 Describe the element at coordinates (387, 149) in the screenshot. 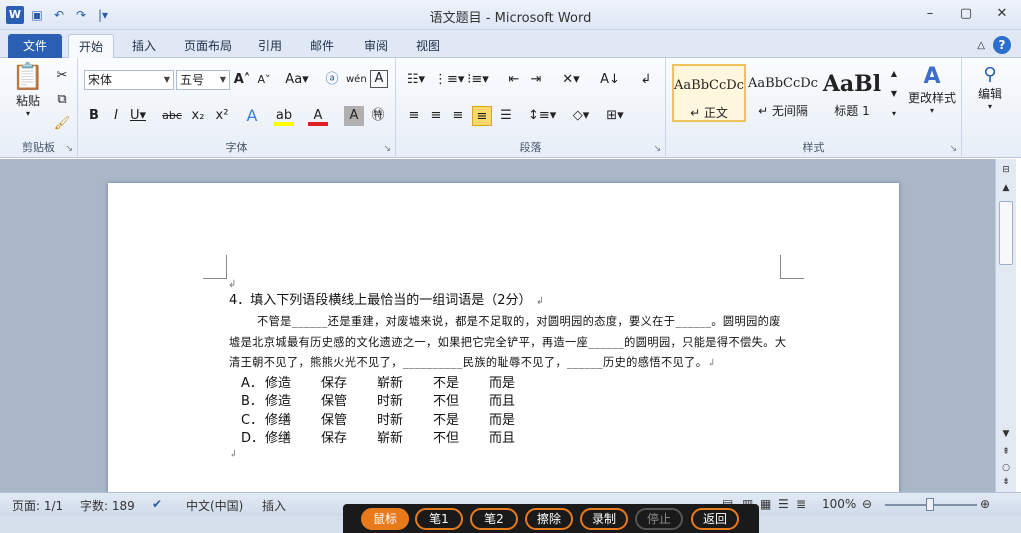

I see `font-launcher-icon: ↘` at that location.